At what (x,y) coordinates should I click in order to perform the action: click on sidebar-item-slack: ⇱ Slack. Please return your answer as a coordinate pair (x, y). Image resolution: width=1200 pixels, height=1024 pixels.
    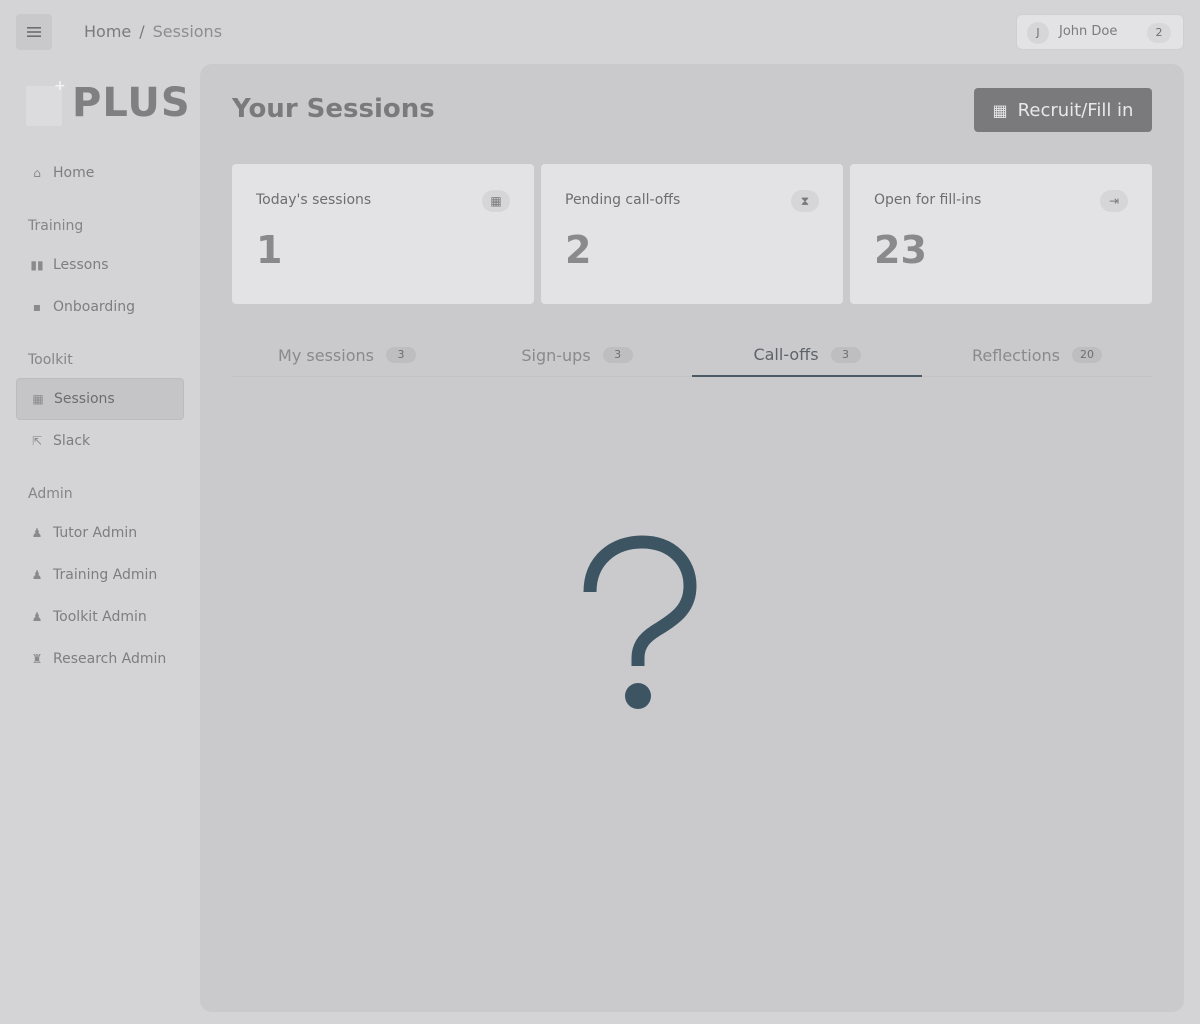
    Looking at the image, I should click on (100, 441).